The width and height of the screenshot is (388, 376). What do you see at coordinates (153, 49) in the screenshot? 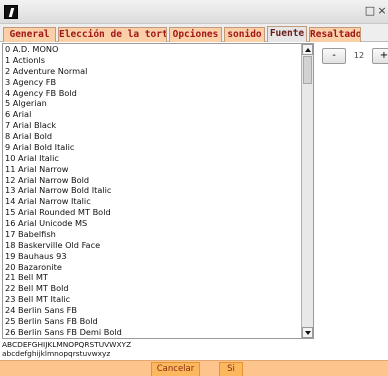
I see `font-list-item: 0 A.D. MONO` at bounding box center [153, 49].